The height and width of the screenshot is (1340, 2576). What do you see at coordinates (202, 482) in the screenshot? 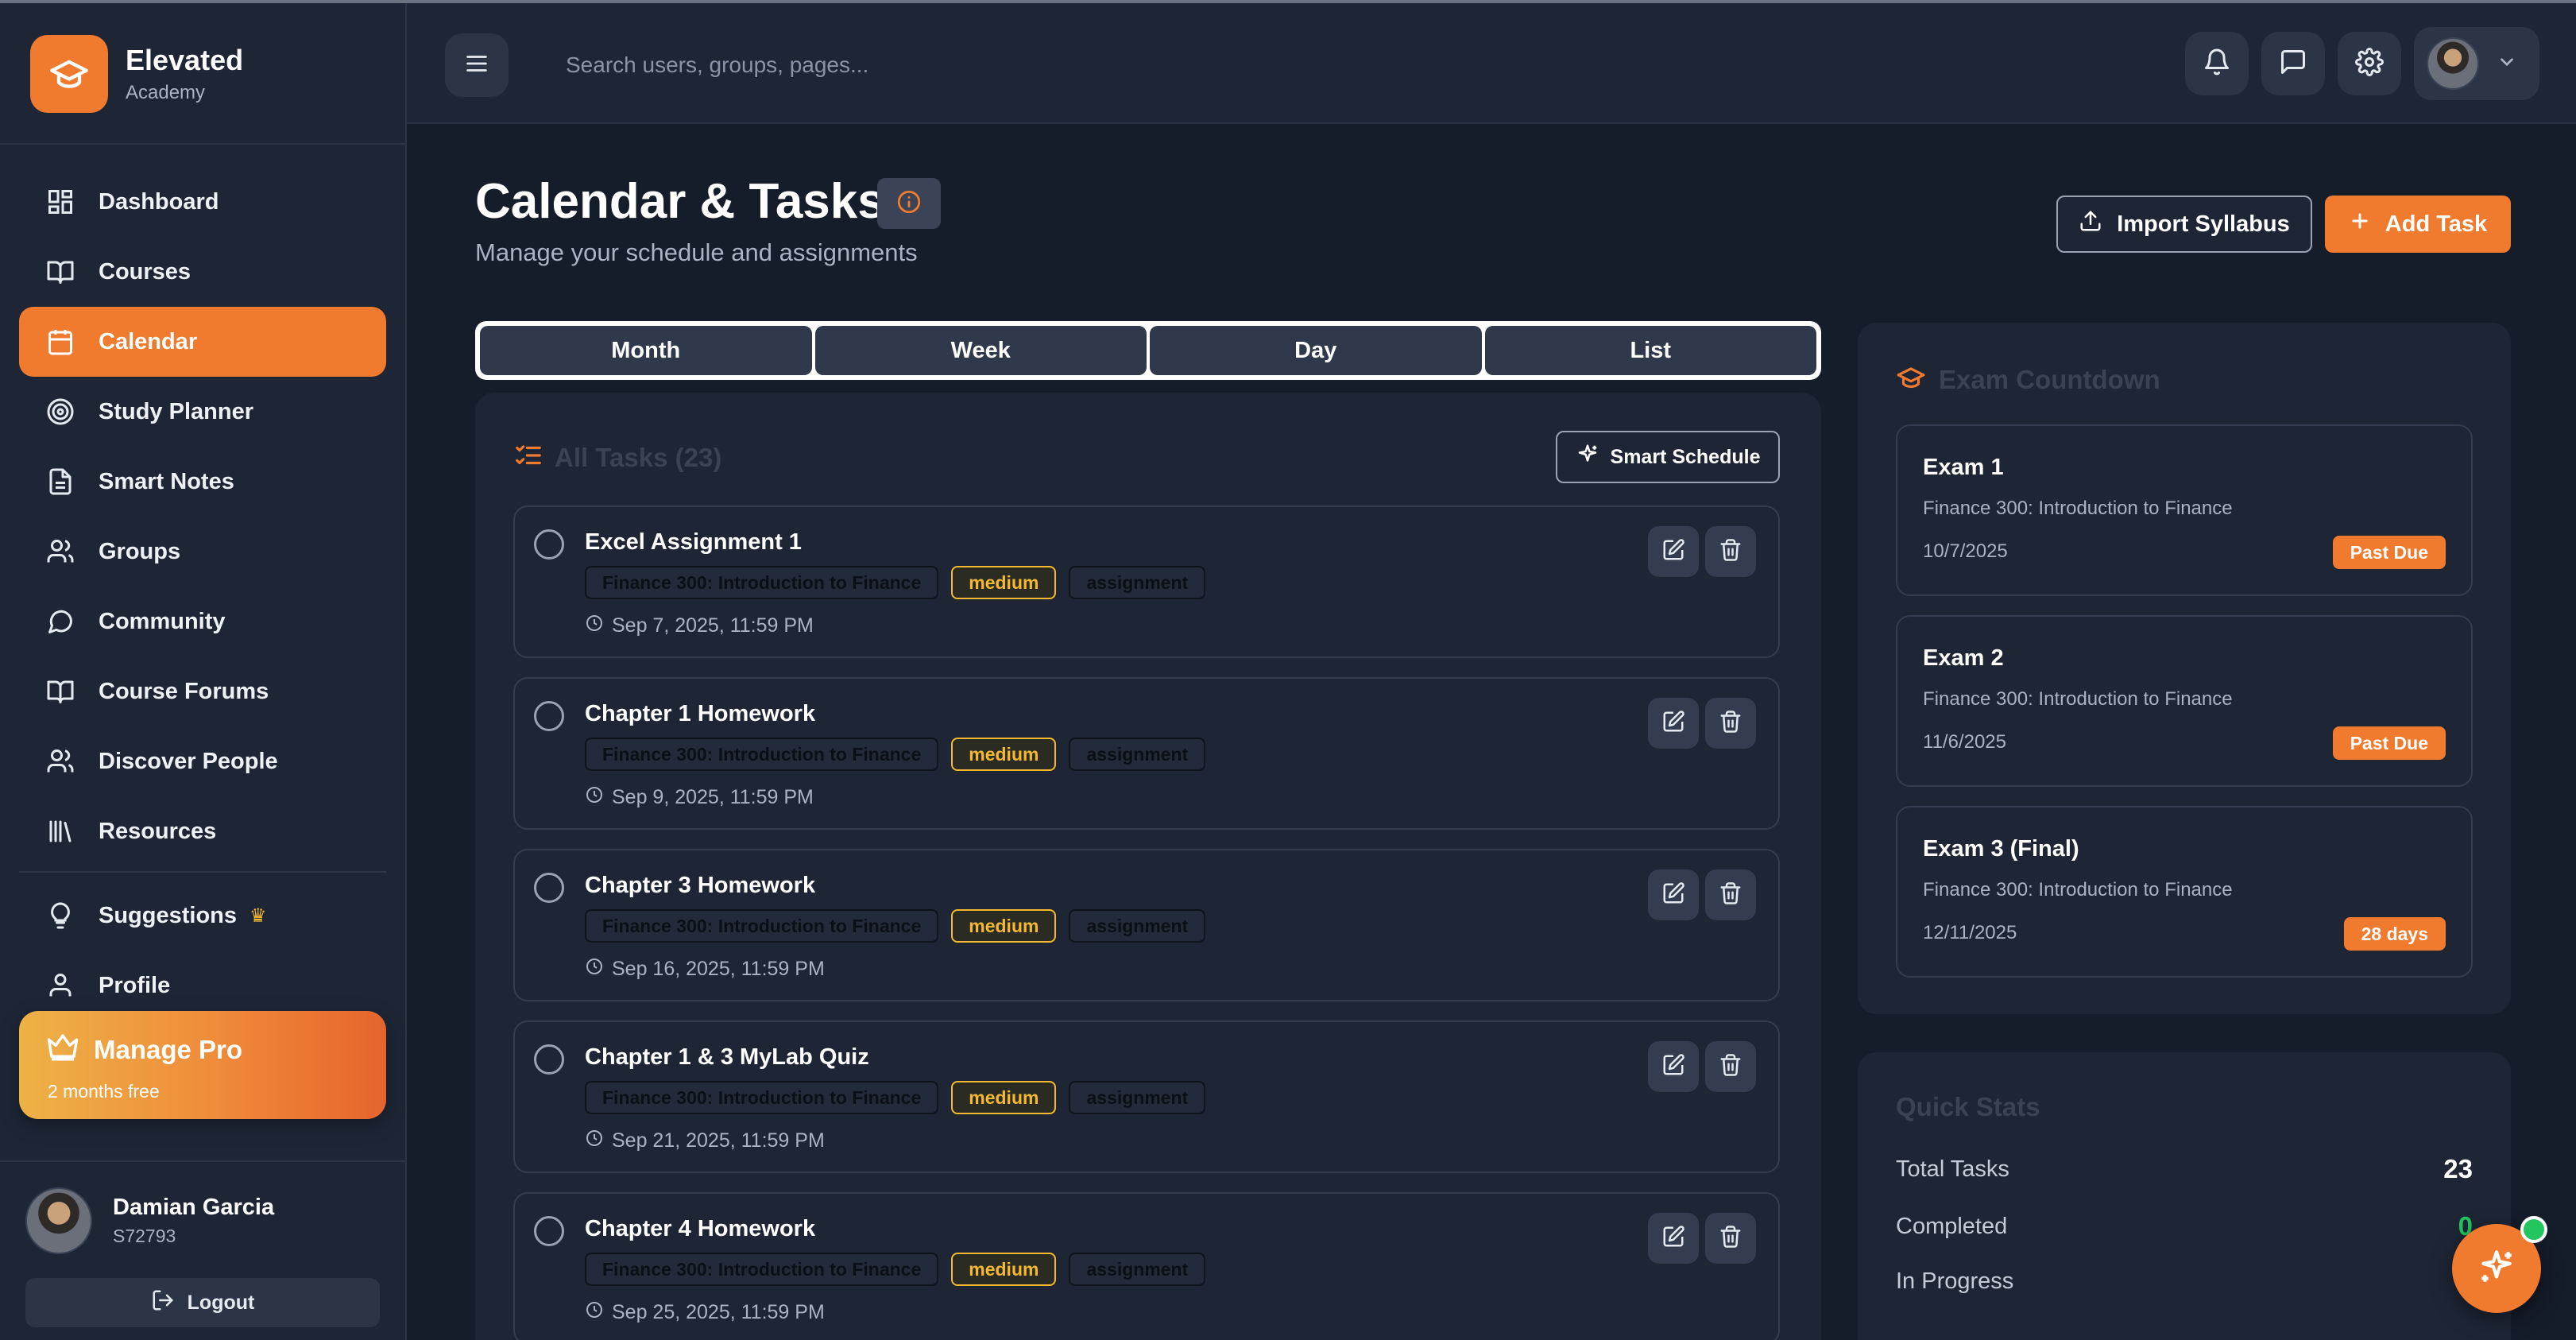
I see `sidebar-item-smart-notes: Smart Notes` at bounding box center [202, 482].